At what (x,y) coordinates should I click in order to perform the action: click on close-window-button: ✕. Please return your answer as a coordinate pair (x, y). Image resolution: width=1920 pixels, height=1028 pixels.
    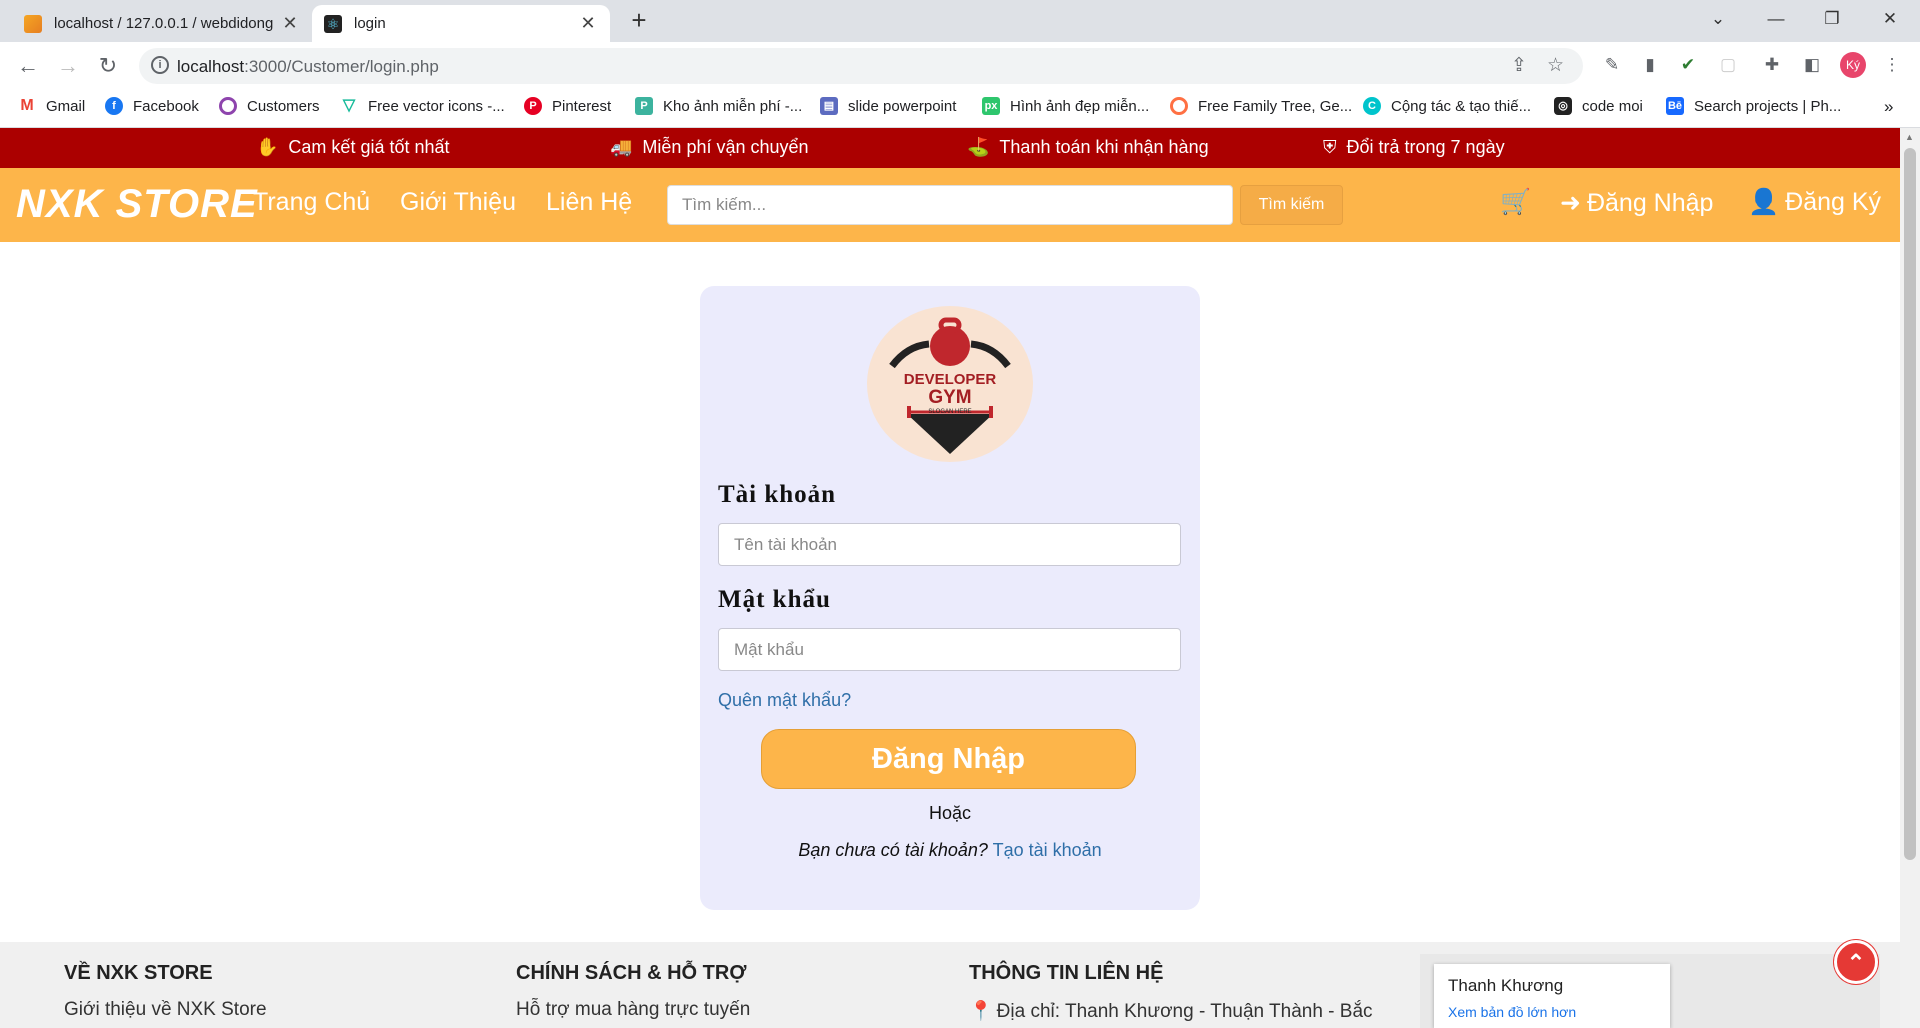
    Looking at the image, I should click on (1890, 20).